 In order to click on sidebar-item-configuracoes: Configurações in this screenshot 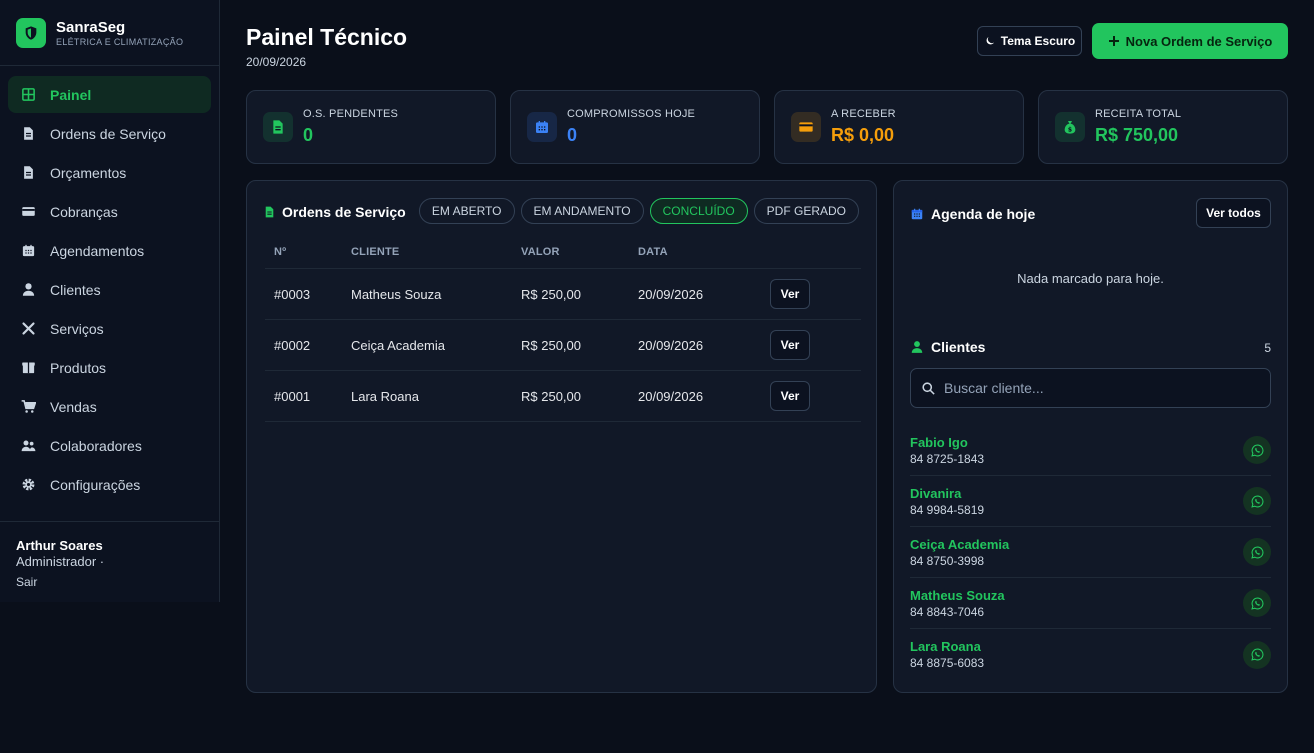, I will do `click(109, 484)`.